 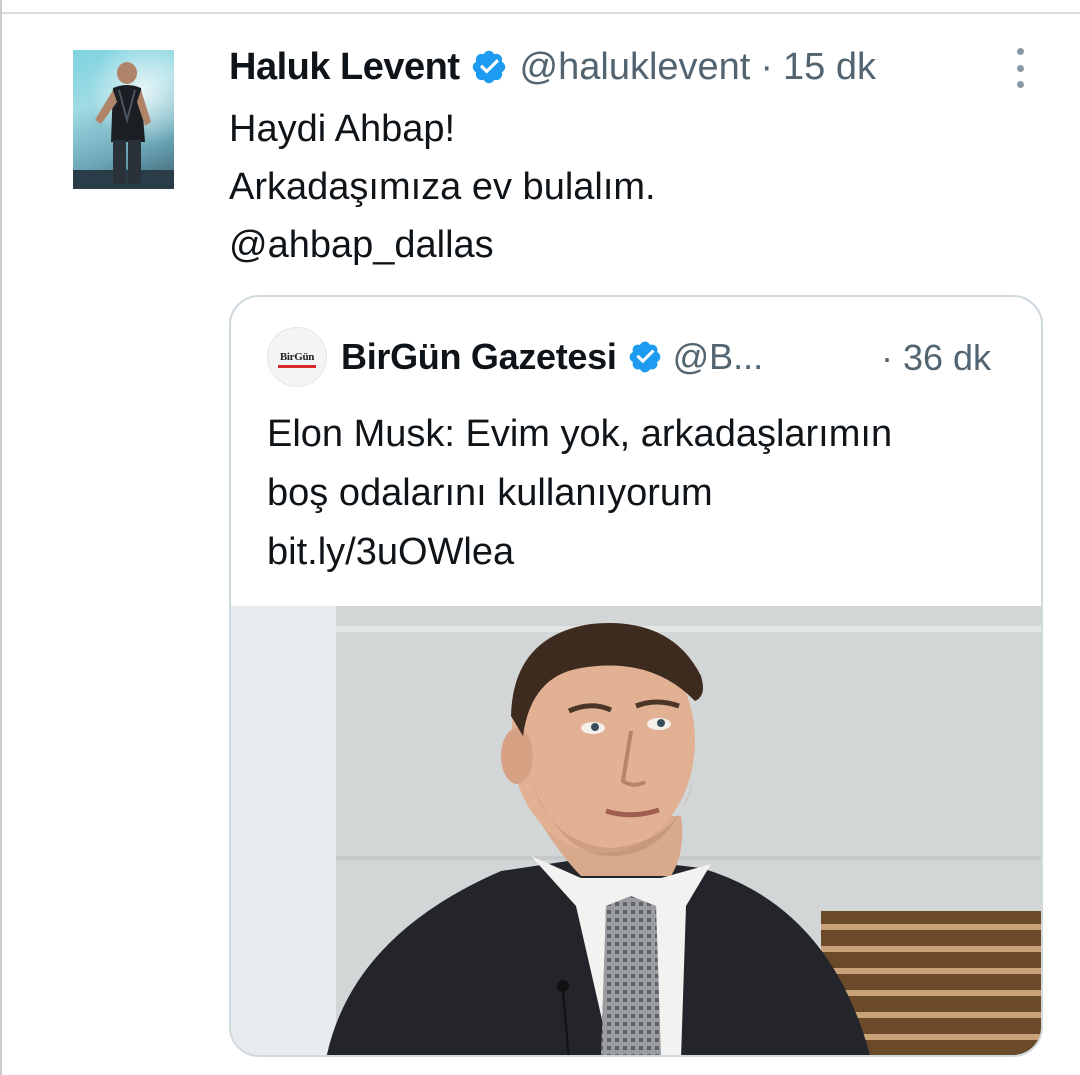 I want to click on quoted-author-display-name: BirGün Gazetesi, so click(x=479, y=357).